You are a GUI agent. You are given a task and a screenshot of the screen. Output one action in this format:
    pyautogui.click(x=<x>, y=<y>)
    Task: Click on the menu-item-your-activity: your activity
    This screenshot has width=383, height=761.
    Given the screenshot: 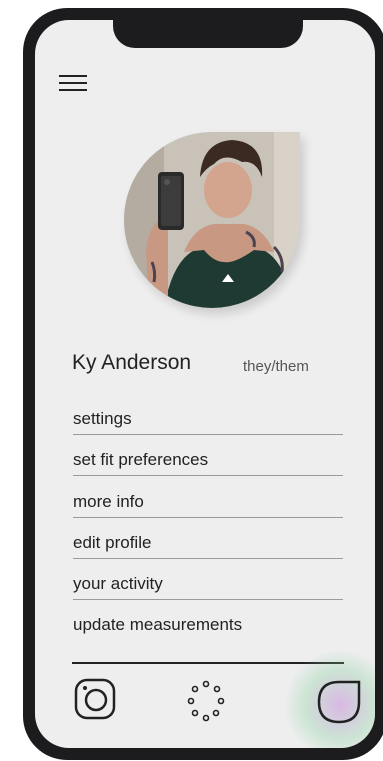 What is the action you would take?
    pyautogui.click(x=208, y=584)
    